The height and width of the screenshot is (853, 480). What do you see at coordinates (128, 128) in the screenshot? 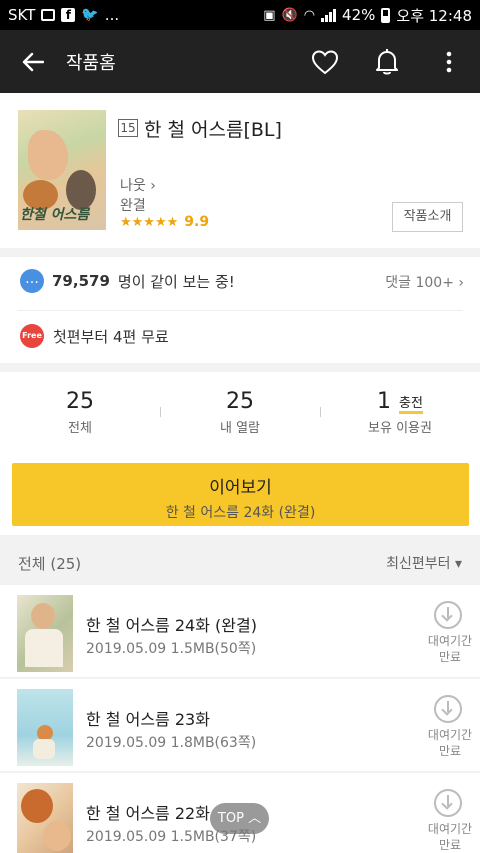
I see `age-rating-badge: 15` at bounding box center [128, 128].